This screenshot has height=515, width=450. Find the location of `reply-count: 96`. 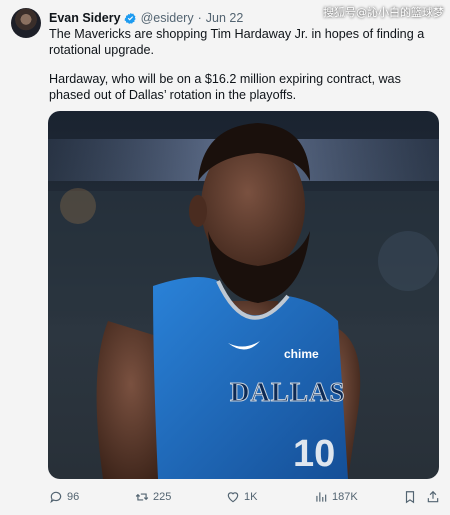

reply-count: 96 is located at coordinates (73, 497).